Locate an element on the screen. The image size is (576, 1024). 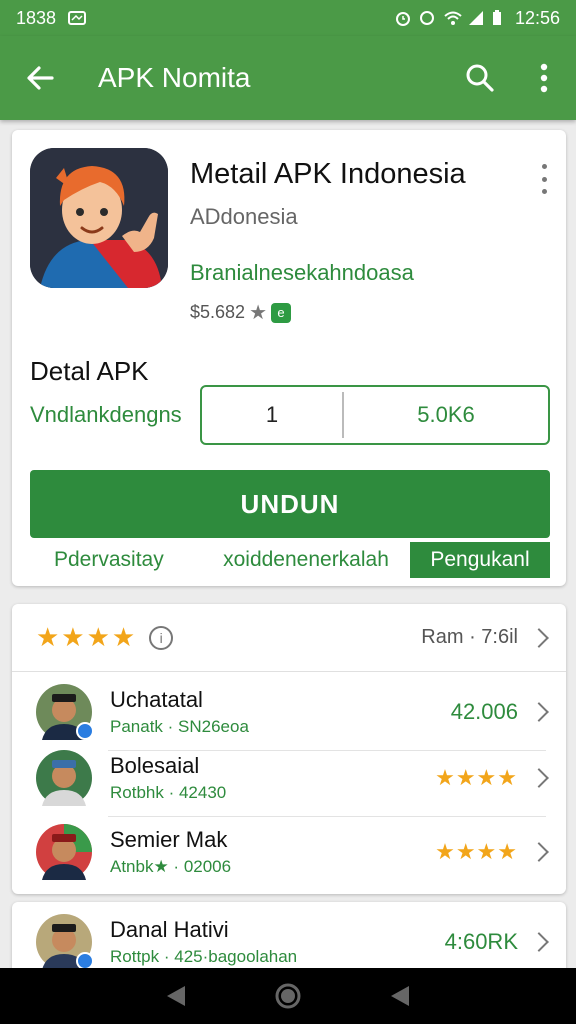
status-time-left: 1838 is located at coordinates (36, 17).